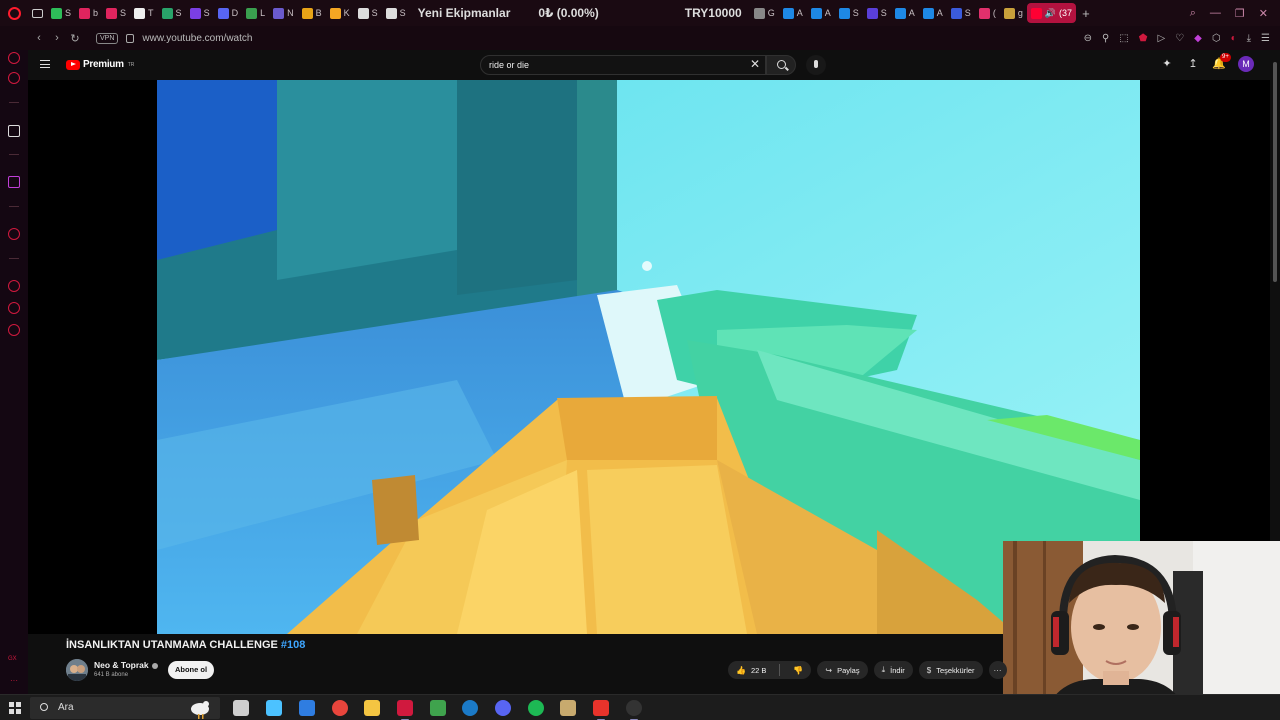 Image resolution: width=1280 pixels, height=720 pixels. What do you see at coordinates (100, 64) in the screenshot?
I see `youtube-logo: Premium TR` at bounding box center [100, 64].